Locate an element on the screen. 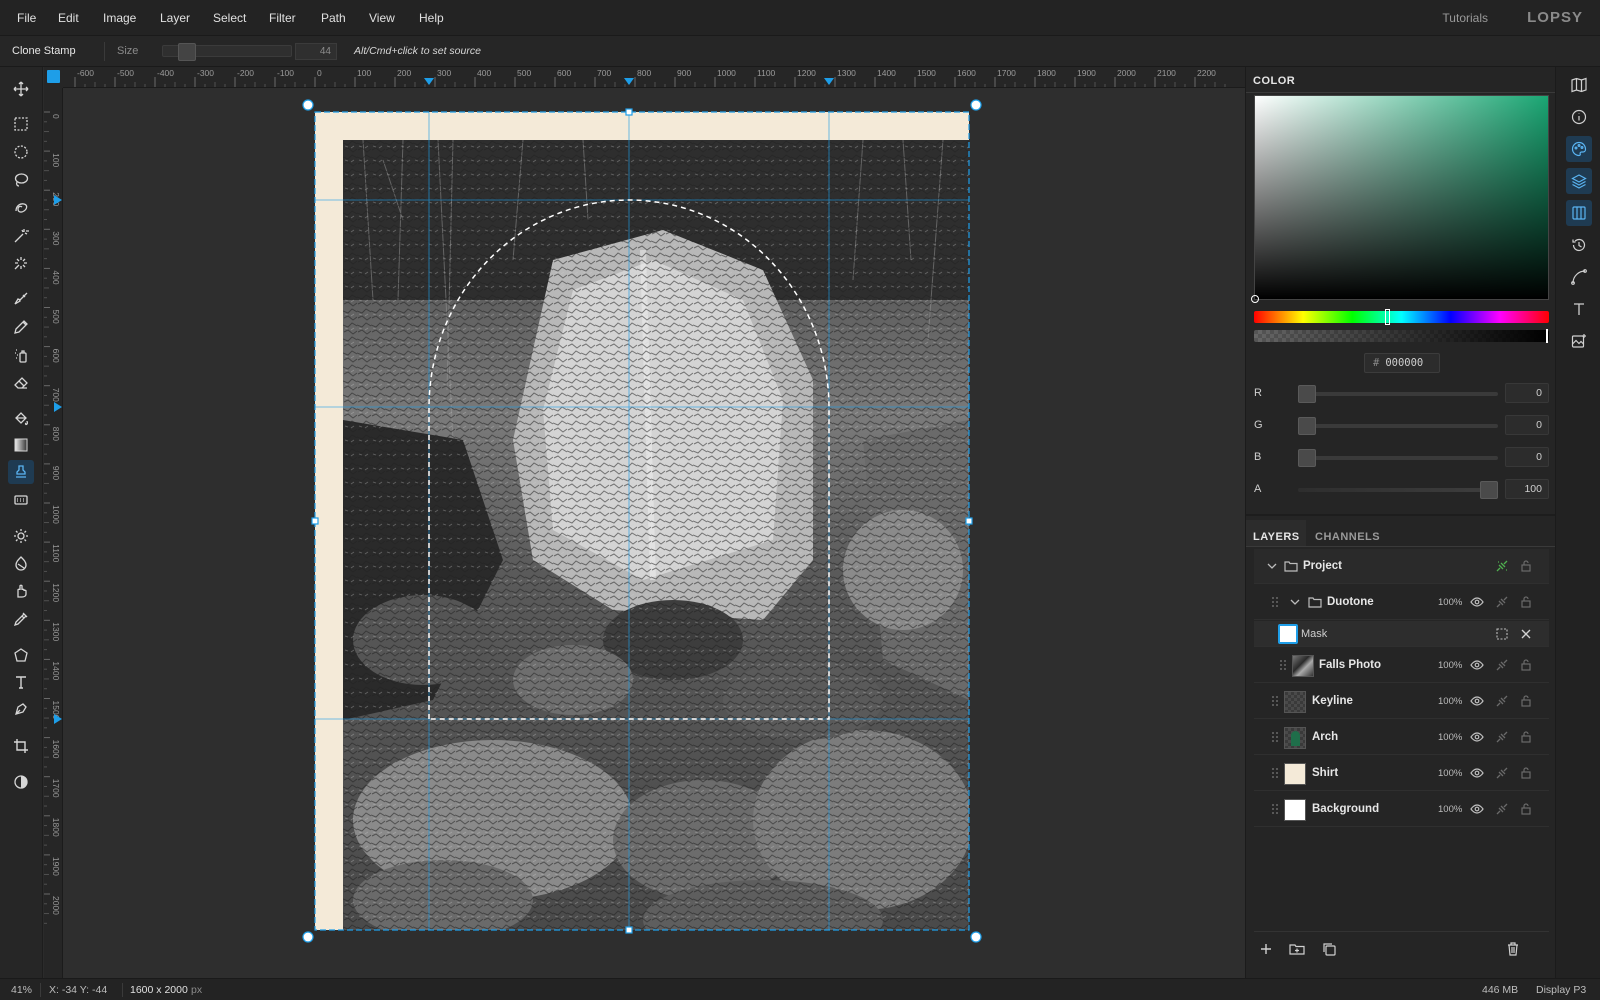  duplicate-layer-icon is located at coordinates (1330, 950).